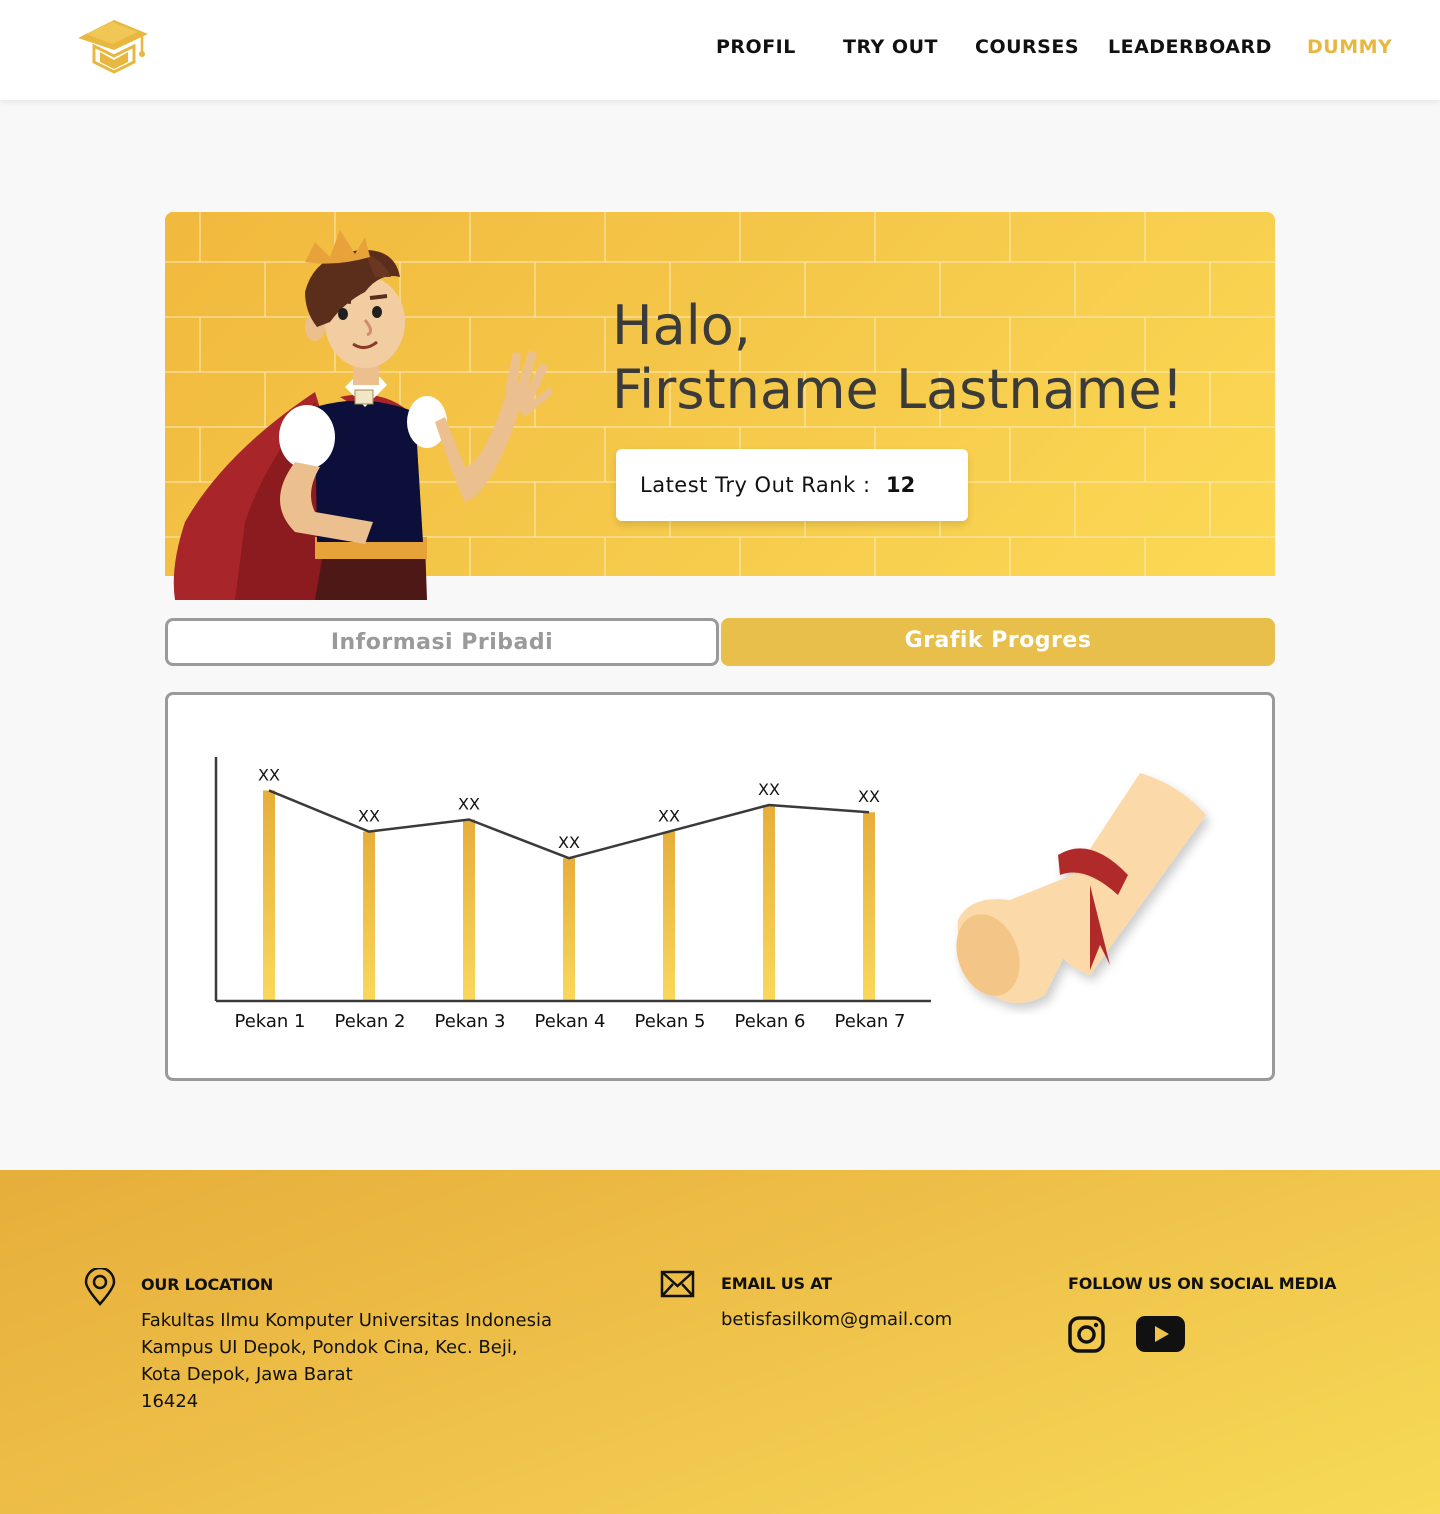 This screenshot has height=1514, width=1440. What do you see at coordinates (677, 1284) in the screenshot?
I see `envelope-icon` at bounding box center [677, 1284].